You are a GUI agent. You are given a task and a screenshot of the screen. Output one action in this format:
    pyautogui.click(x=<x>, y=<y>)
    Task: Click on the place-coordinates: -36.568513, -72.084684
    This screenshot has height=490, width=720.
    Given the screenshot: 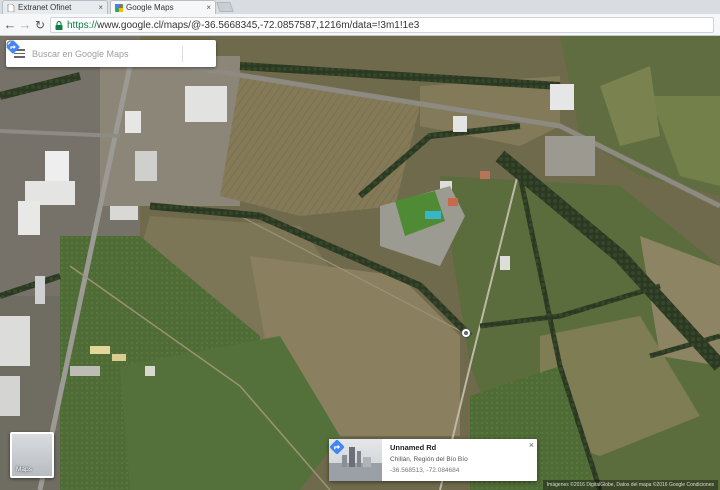 What is the action you would take?
    pyautogui.click(x=425, y=470)
    